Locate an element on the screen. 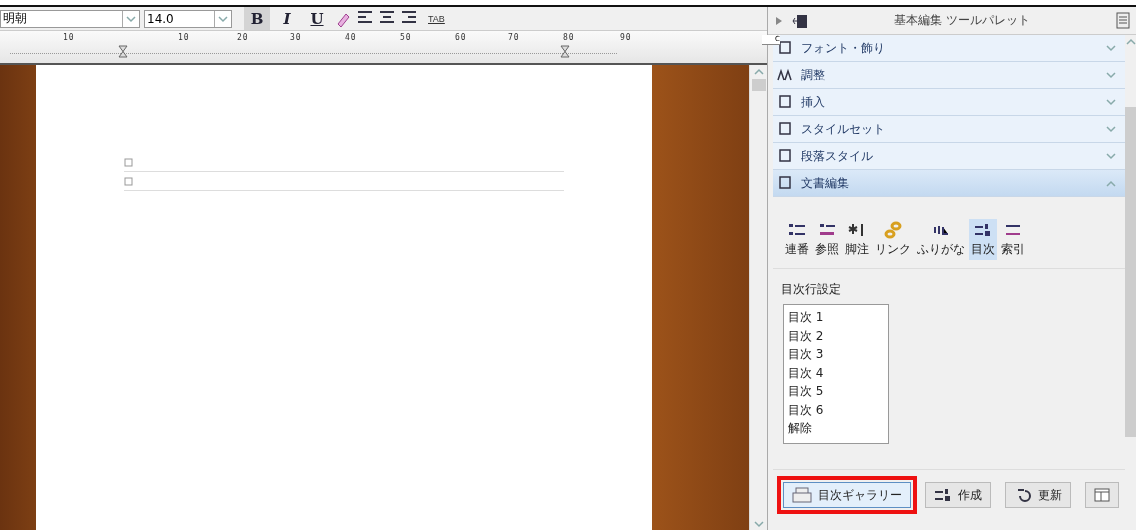 The width and height of the screenshot is (1136, 530). italic-button: I is located at coordinates (287, 18).